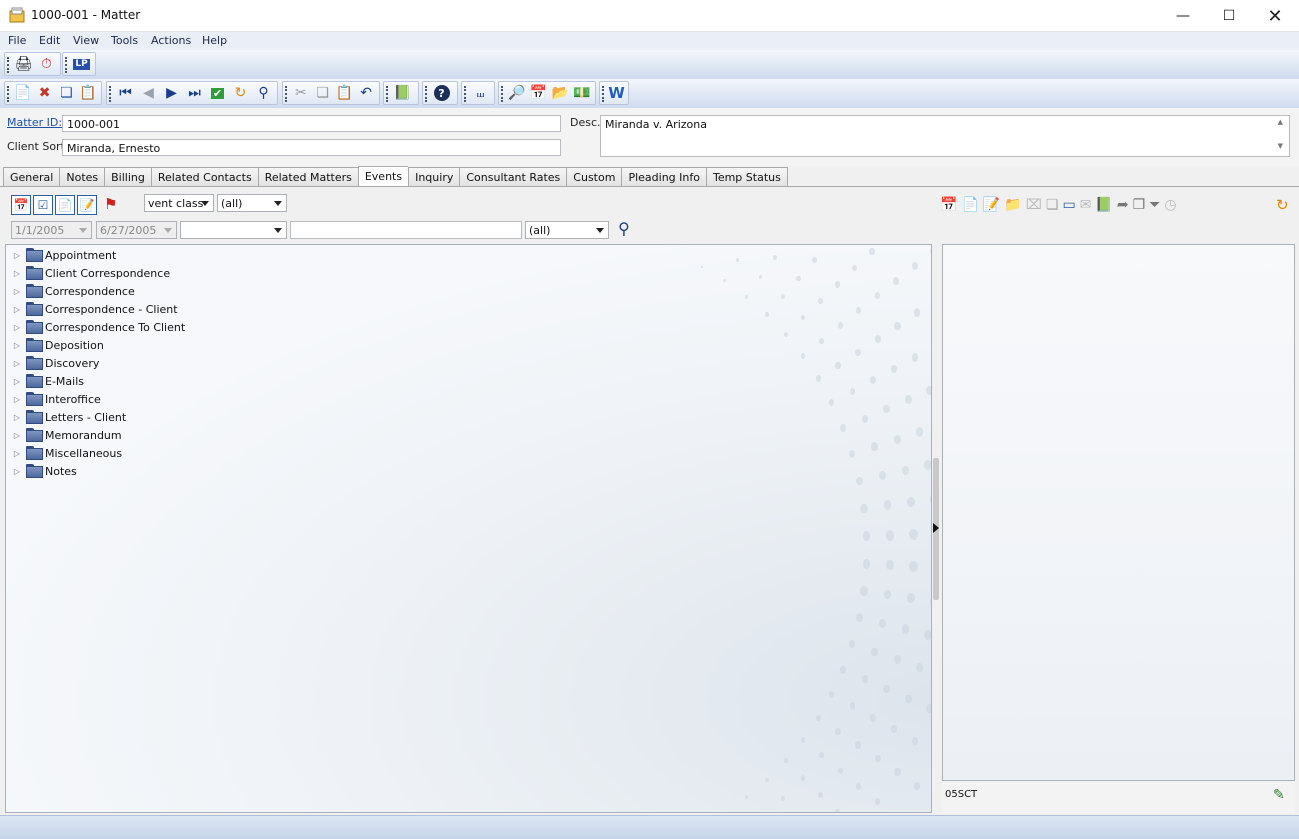 The height and width of the screenshot is (839, 1299). Describe the element at coordinates (171, 93) in the screenshot. I see `next-record-icon: ▶` at that location.